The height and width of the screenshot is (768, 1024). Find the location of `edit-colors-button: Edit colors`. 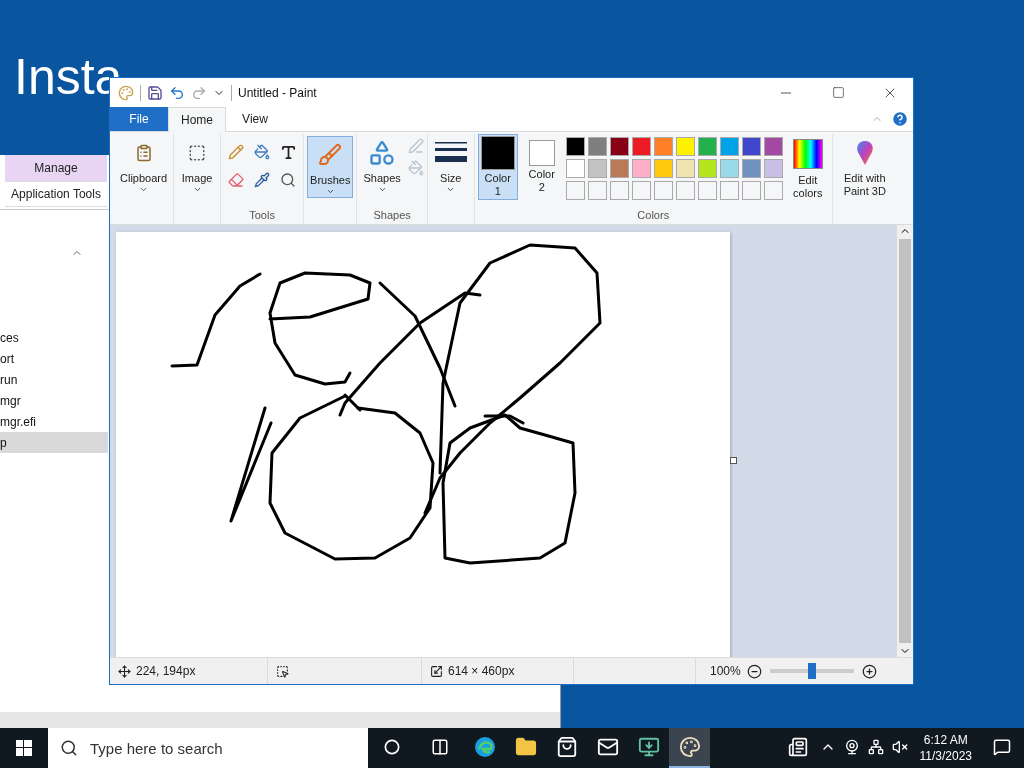

edit-colors-button: Edit colors is located at coordinates (807, 168).